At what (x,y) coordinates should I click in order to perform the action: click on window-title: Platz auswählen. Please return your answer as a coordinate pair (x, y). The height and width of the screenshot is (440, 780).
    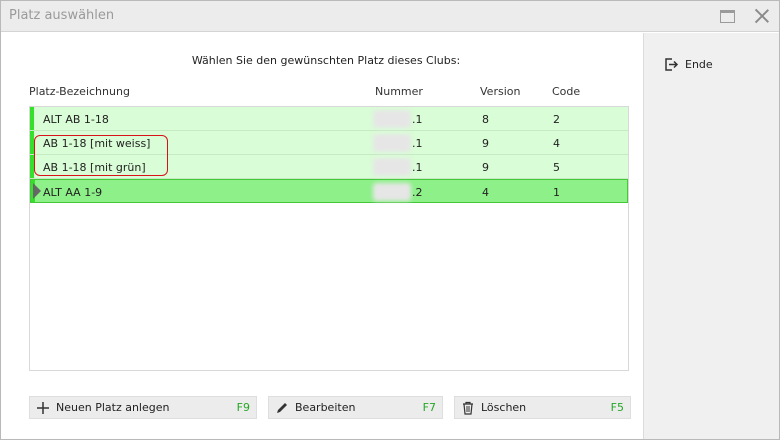
    Looking at the image, I should click on (62, 15).